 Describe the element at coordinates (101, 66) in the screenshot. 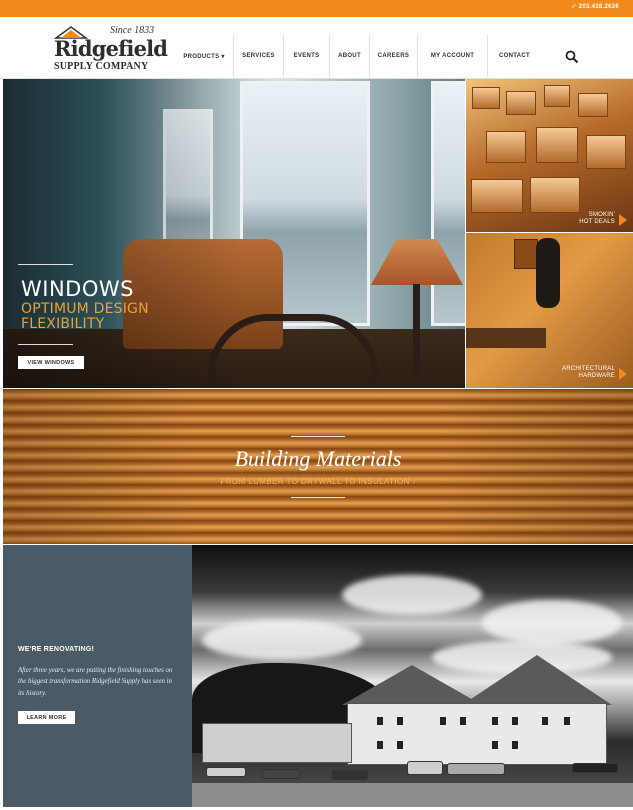

I see `brand-tagline: SUPPLY COMPANY` at that location.